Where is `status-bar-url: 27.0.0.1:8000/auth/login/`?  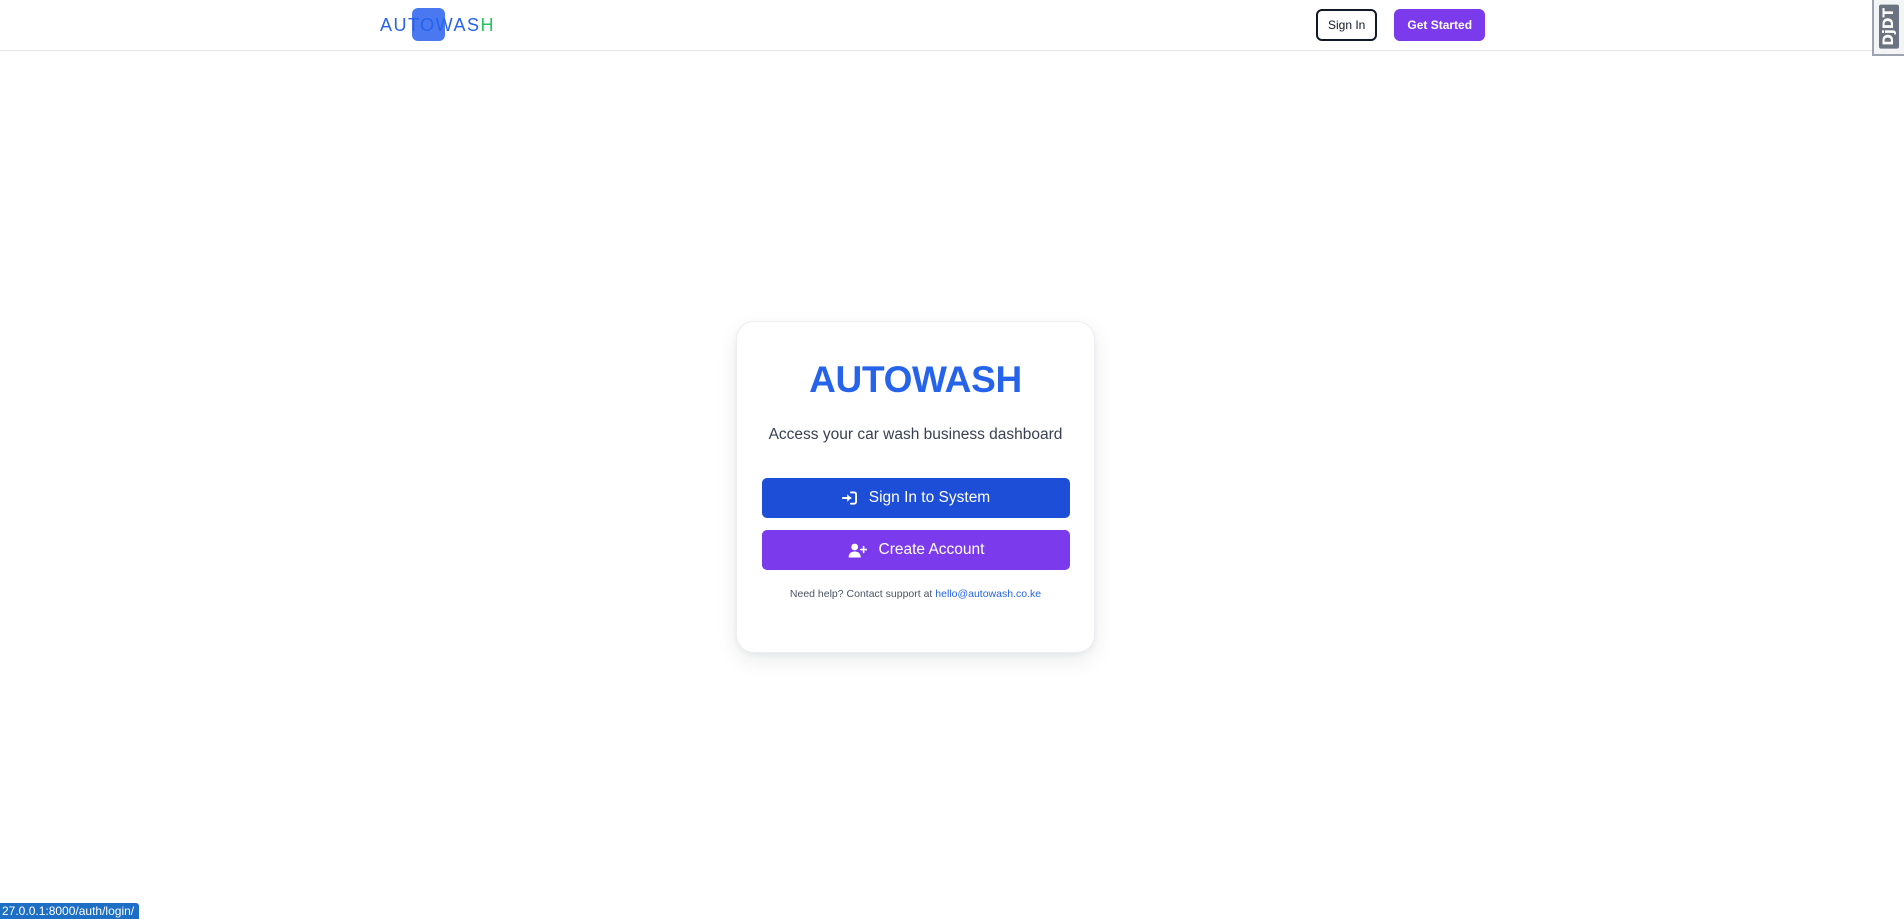 status-bar-url: 27.0.0.1:8000/auth/login/ is located at coordinates (70, 911).